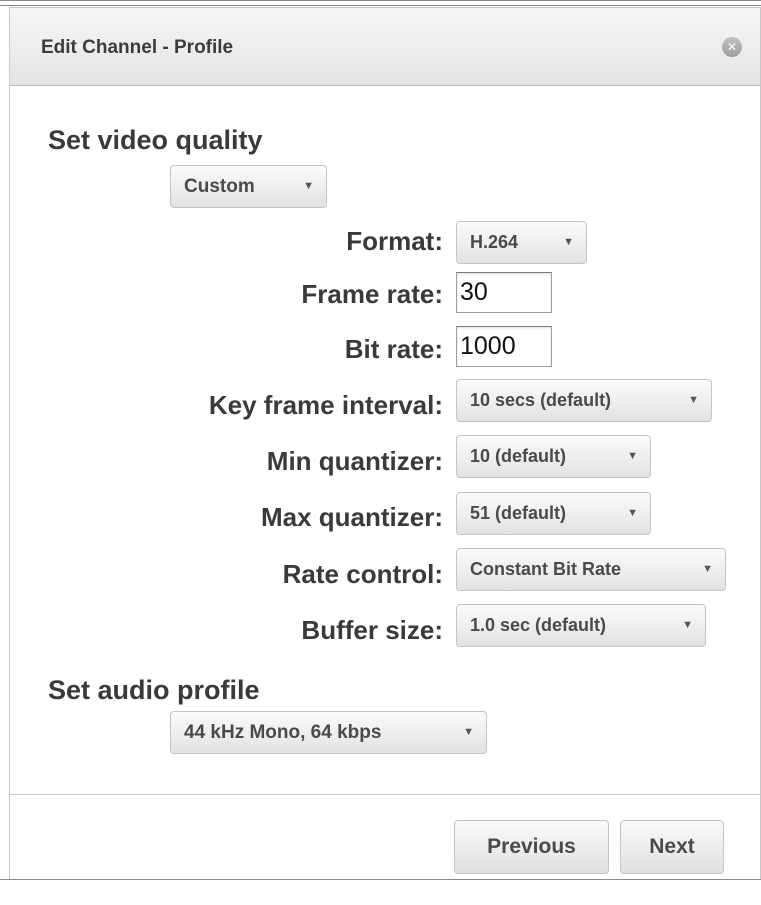 The height and width of the screenshot is (905, 761). I want to click on key-frame-interval-select: 10 secs (default) ▼, so click(584, 400).